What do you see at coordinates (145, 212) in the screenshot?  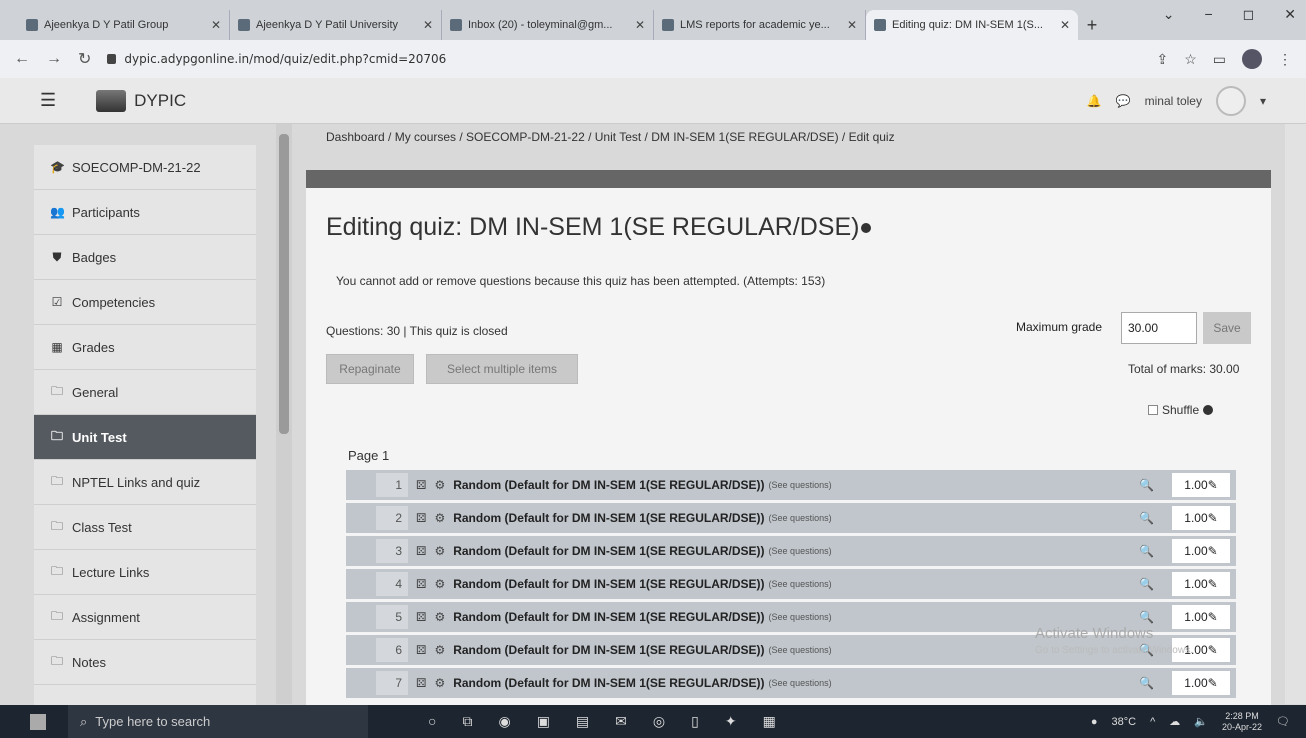 I see `sidebar-item: 👥 Participants` at bounding box center [145, 212].